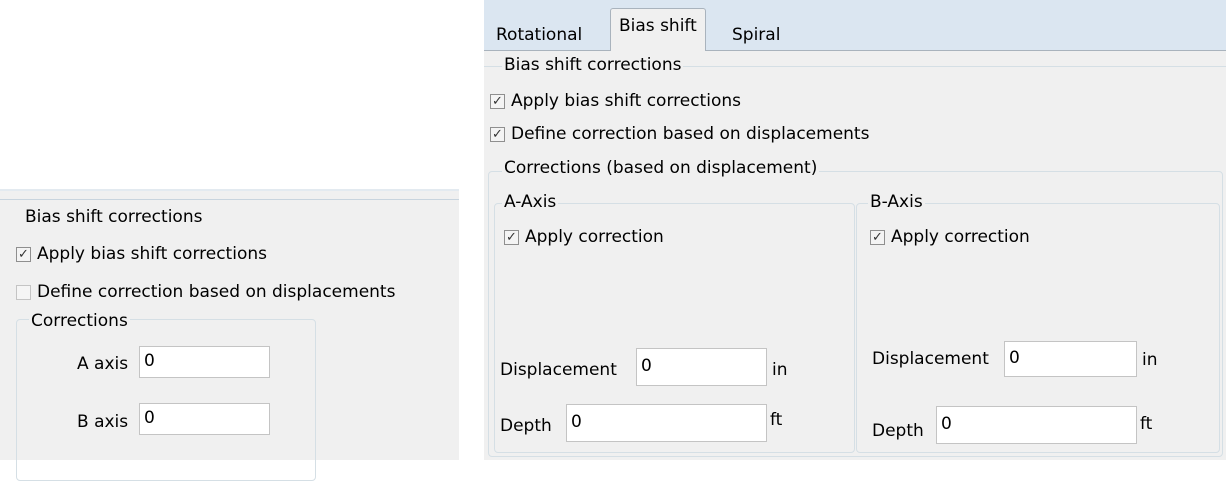 Image resolution: width=1226 pixels, height=481 pixels. I want to click on corrections-groupbox, so click(166, 400).